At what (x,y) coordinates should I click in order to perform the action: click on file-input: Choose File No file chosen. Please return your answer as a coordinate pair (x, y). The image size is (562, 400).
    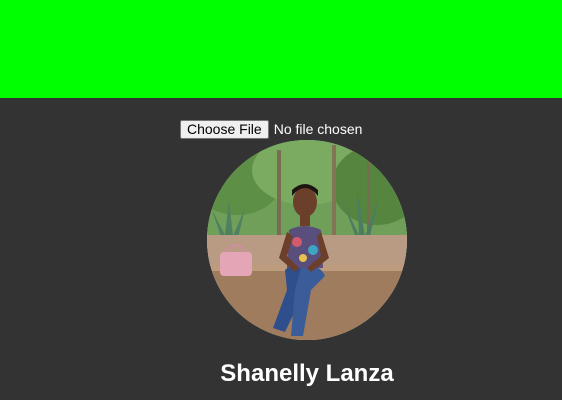
    Looking at the image, I should click on (271, 129).